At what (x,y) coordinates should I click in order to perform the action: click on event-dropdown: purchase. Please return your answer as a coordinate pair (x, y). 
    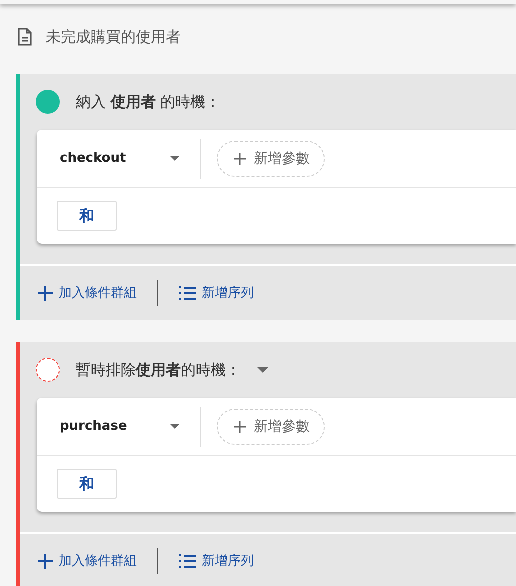
    Looking at the image, I should click on (118, 426).